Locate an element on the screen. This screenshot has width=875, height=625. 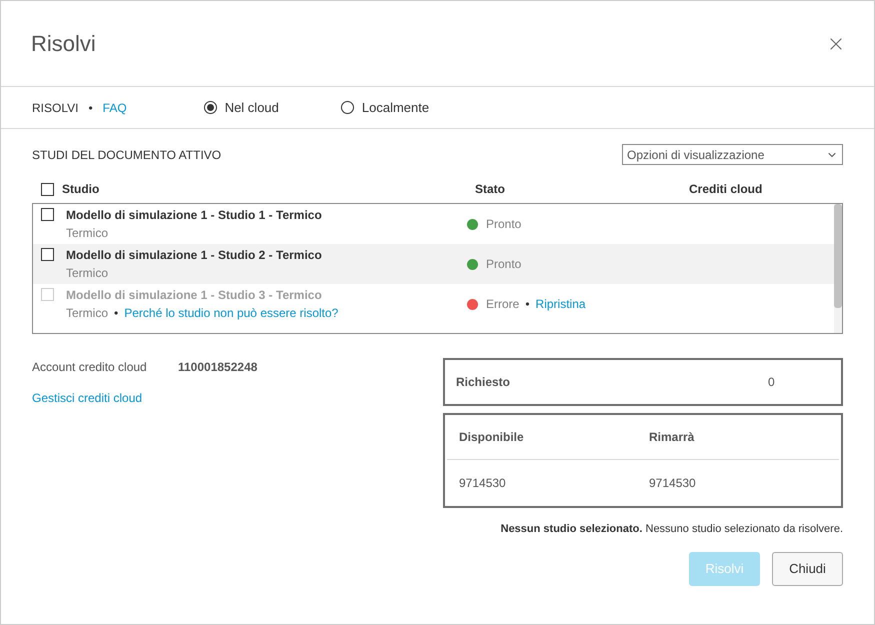
section-title: STUDI DEL DOCUMENTO ATTIVO is located at coordinates (127, 155).